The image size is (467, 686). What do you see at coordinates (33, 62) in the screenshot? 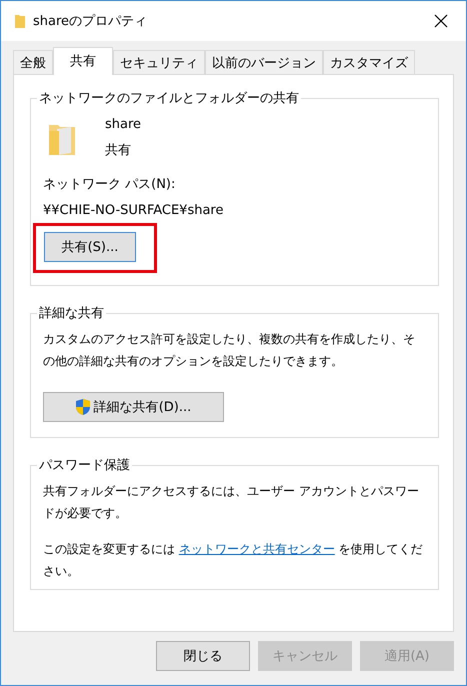
I see `tab: 全般` at bounding box center [33, 62].